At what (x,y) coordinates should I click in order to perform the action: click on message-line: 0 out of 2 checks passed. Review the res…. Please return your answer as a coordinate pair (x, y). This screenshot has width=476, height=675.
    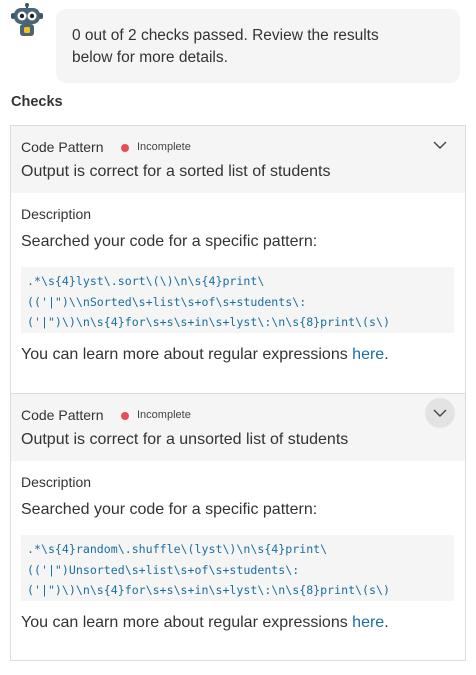
    Looking at the image, I should click on (225, 35).